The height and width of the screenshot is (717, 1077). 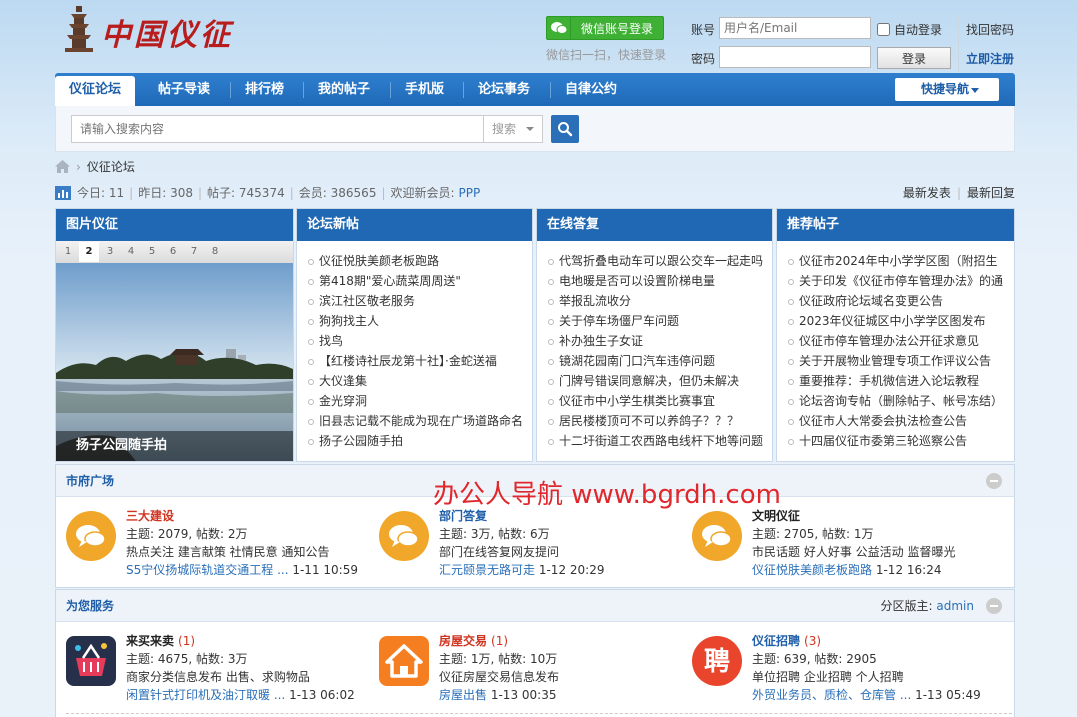 I want to click on caret-down-icon, so click(x=975, y=90).